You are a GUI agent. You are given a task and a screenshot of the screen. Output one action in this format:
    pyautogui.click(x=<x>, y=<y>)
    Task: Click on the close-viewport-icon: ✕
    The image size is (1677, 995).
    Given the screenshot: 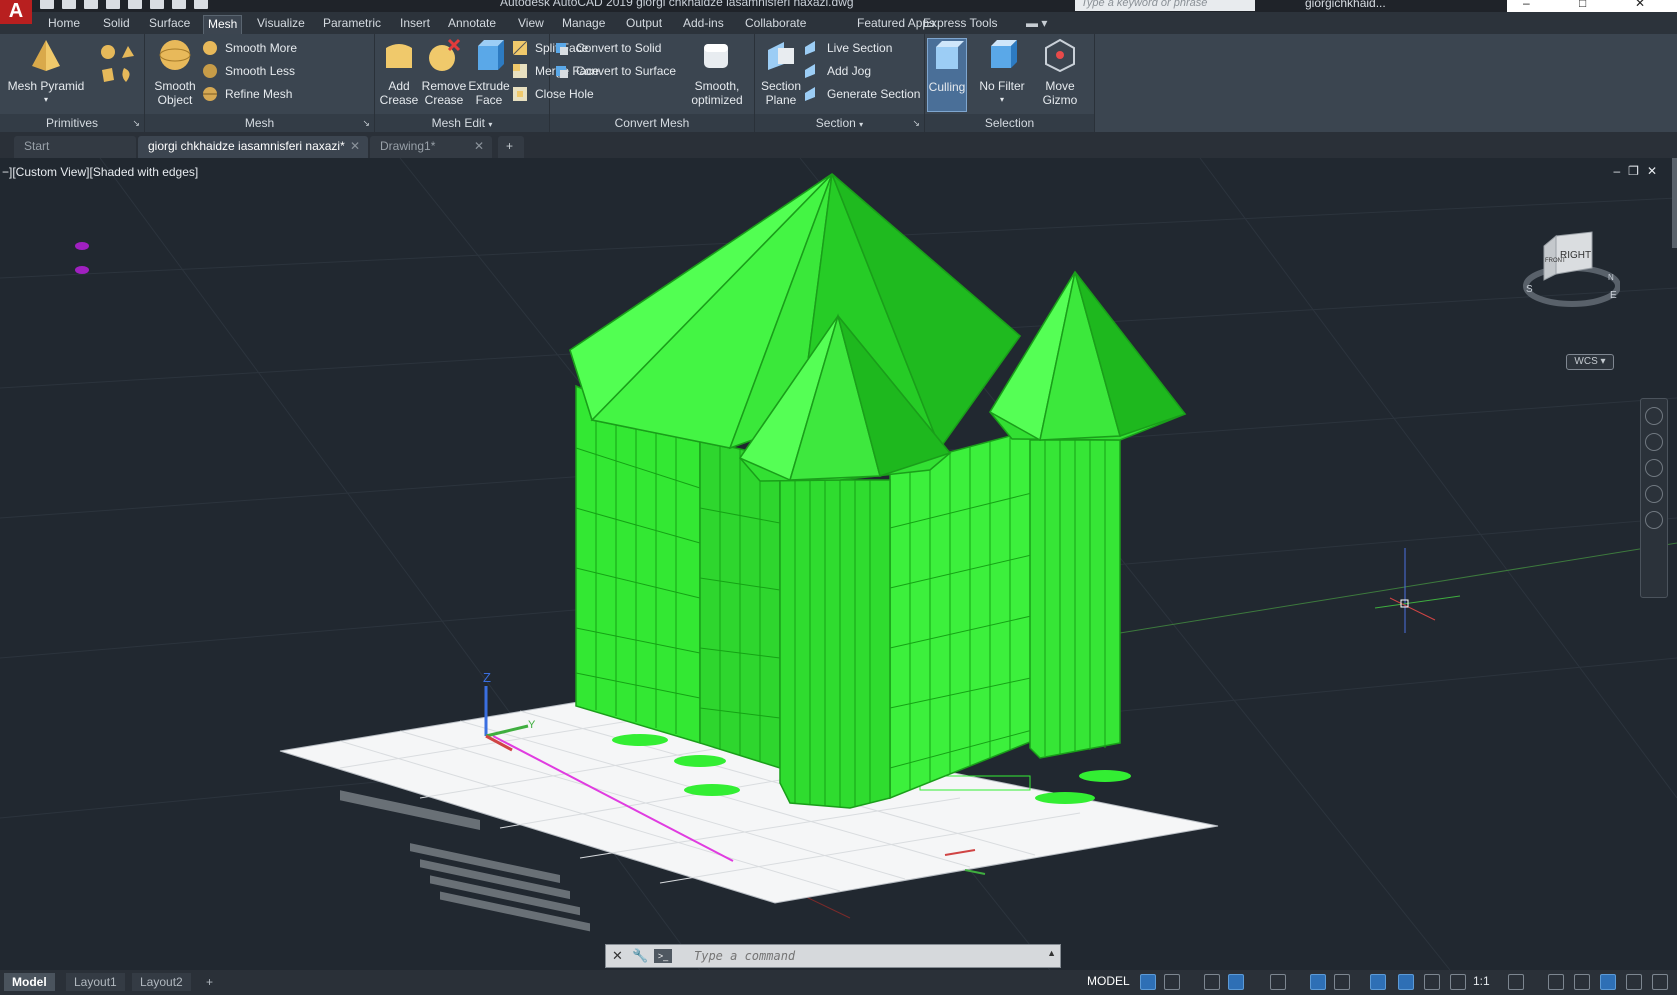 What is the action you would take?
    pyautogui.click(x=1656, y=171)
    